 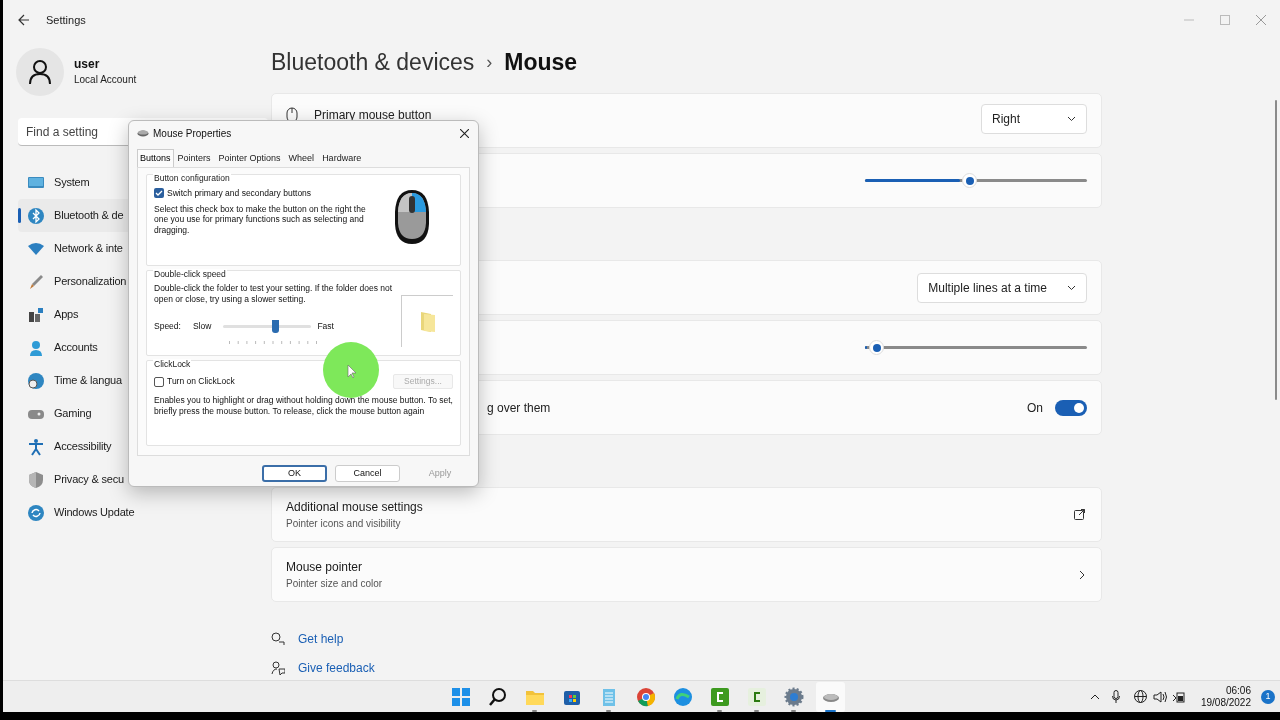 What do you see at coordinates (325, 326) in the screenshot?
I see `fast-label: Fast` at bounding box center [325, 326].